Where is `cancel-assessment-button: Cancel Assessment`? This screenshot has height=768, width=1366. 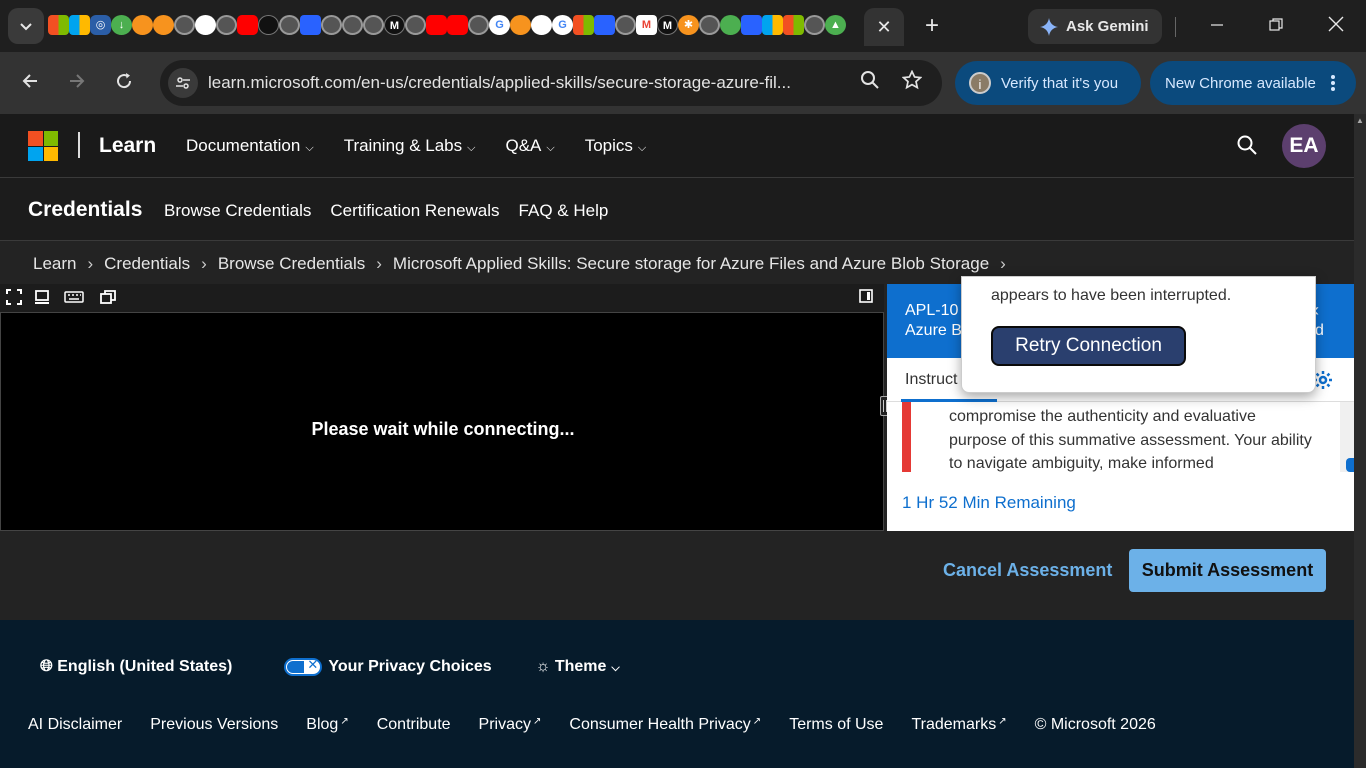 cancel-assessment-button: Cancel Assessment is located at coordinates (1027, 570).